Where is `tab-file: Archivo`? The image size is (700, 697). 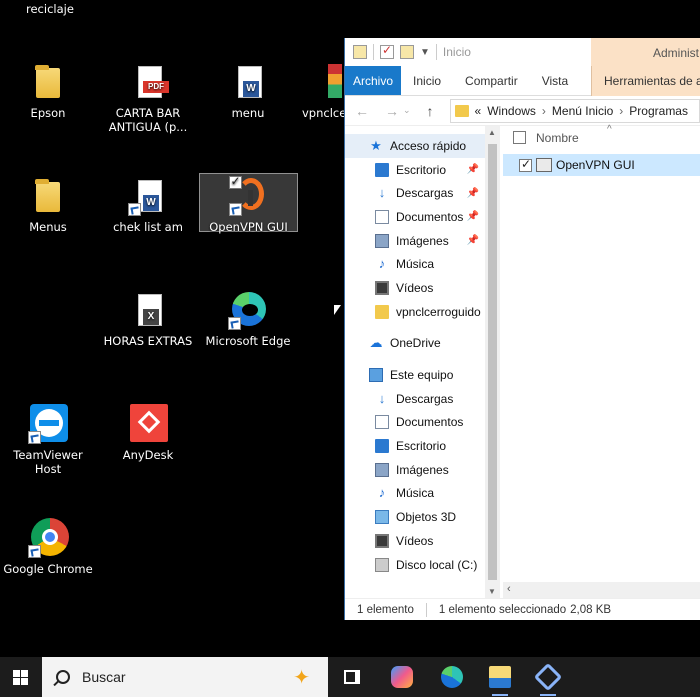
tab-file: Archivo is located at coordinates (373, 80).